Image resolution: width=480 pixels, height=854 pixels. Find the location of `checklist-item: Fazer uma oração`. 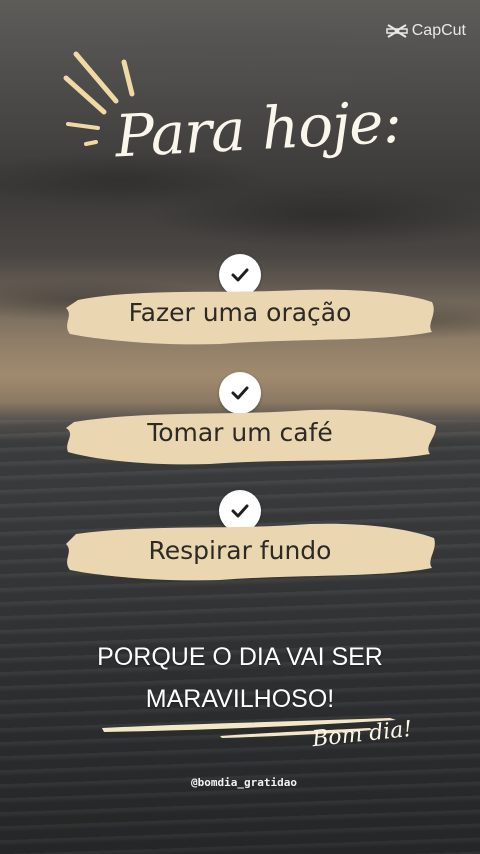

checklist-item: Fazer uma oração is located at coordinates (240, 314).